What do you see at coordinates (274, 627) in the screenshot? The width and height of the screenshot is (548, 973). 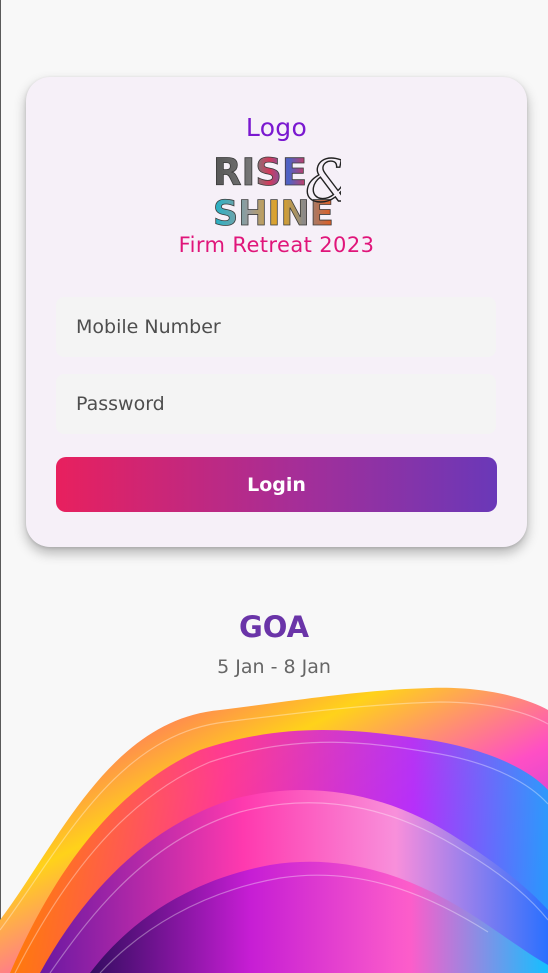 I see `event-location: GOA` at bounding box center [274, 627].